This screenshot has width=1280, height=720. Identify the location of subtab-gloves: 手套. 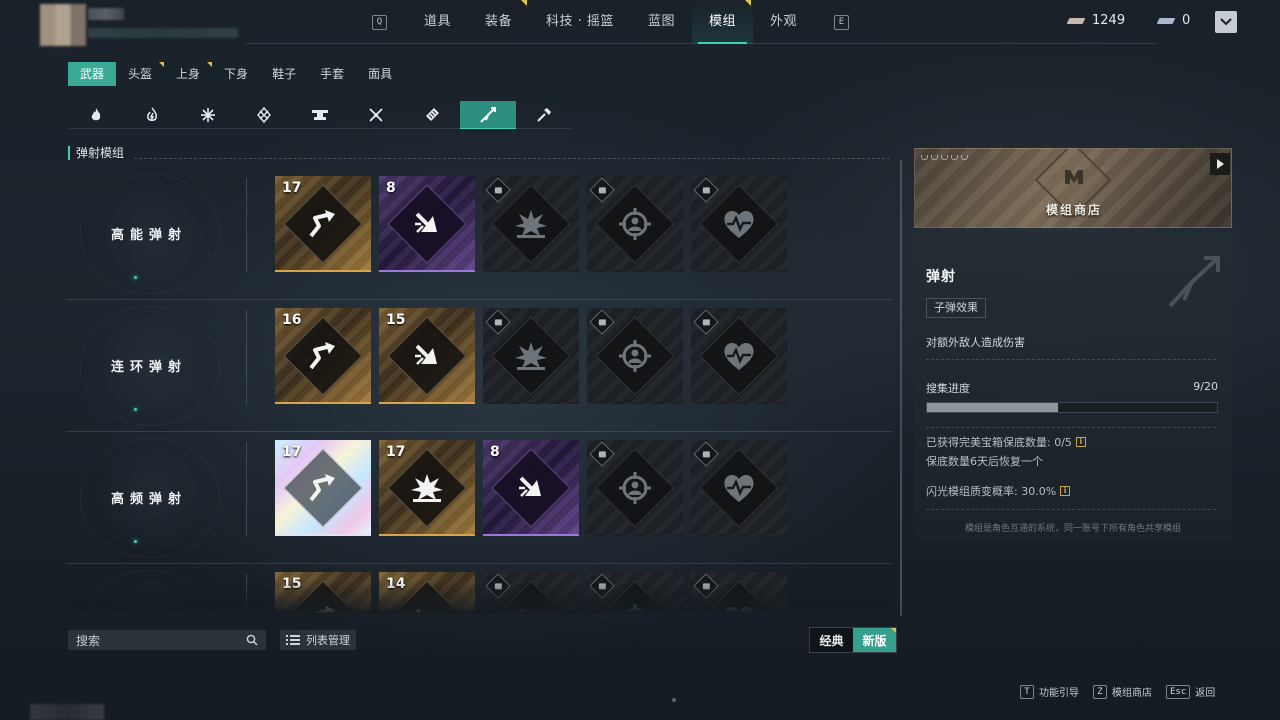
(332, 74).